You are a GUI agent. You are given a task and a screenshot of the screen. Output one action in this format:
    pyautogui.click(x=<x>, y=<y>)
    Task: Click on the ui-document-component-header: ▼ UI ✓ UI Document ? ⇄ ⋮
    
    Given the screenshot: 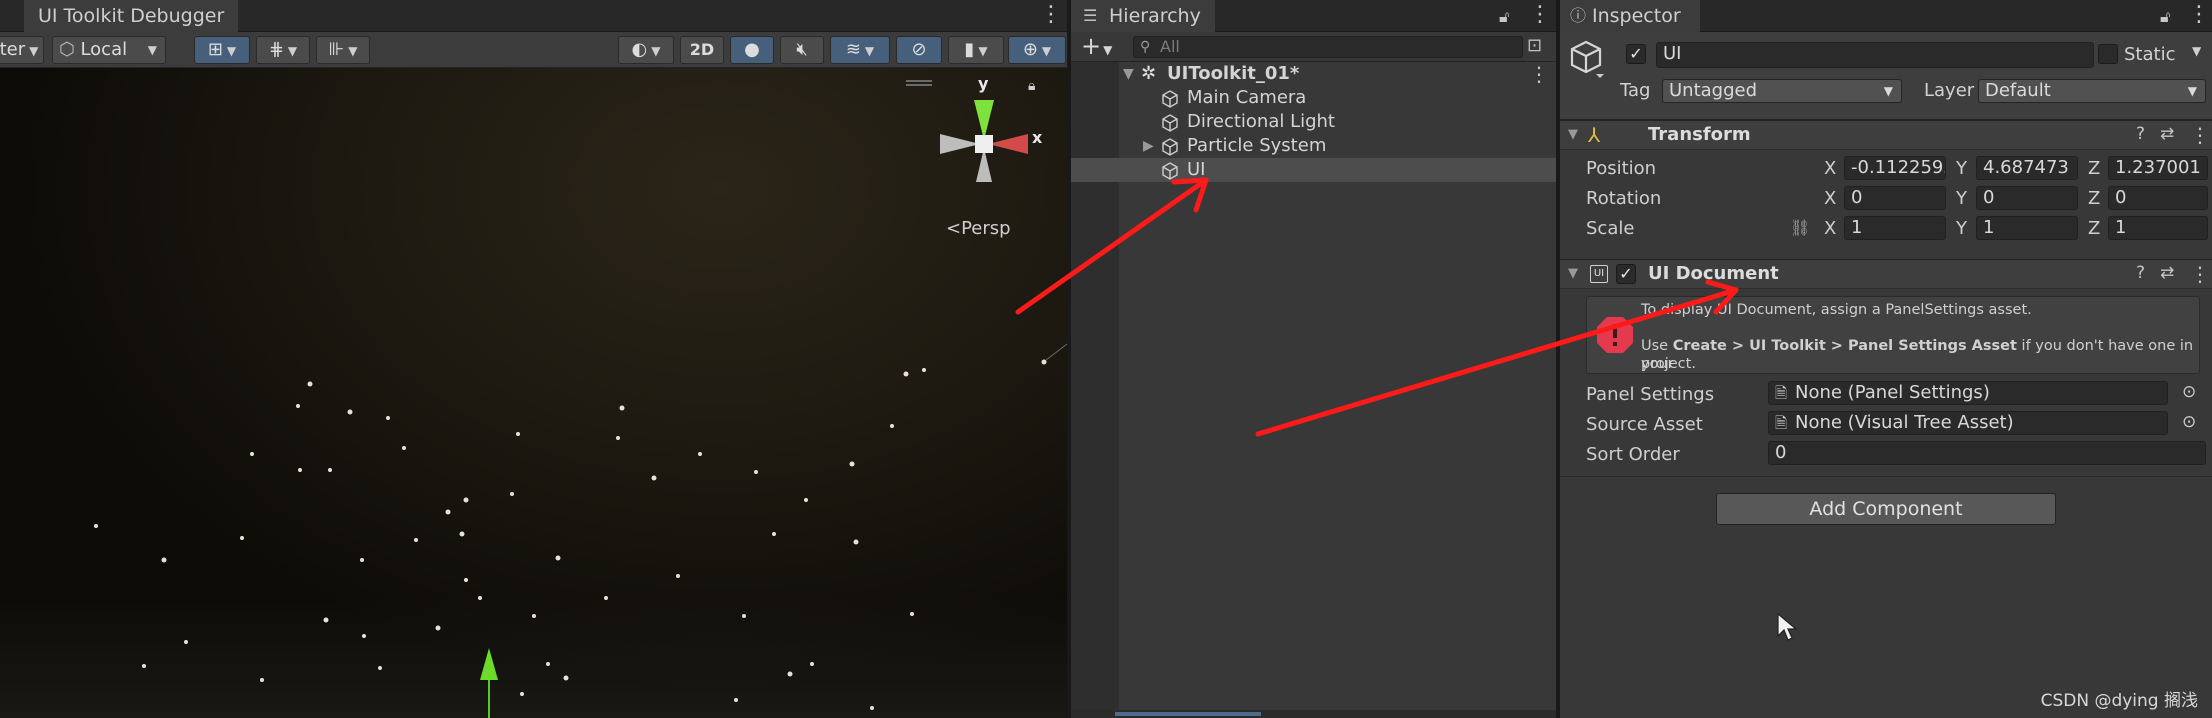 What is the action you would take?
    pyautogui.click(x=1886, y=274)
    